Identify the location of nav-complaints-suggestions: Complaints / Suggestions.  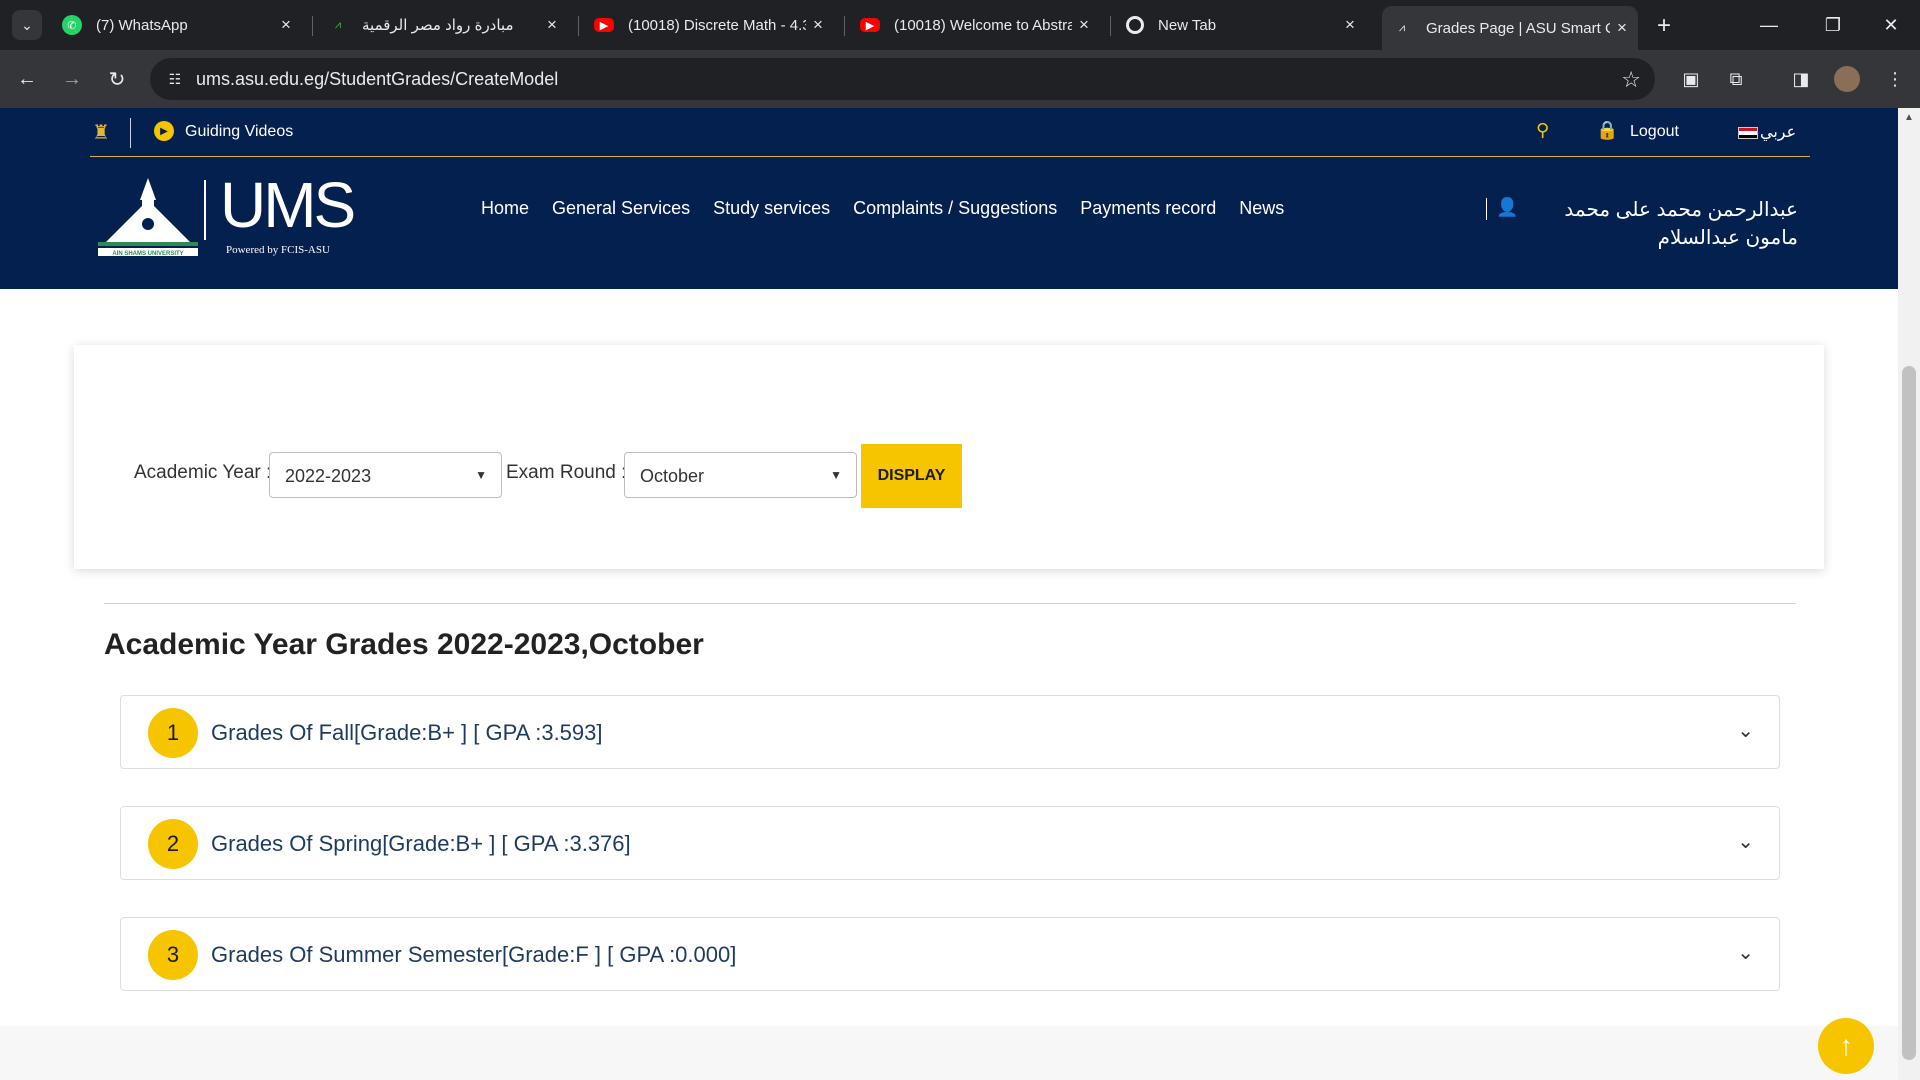
(955, 208).